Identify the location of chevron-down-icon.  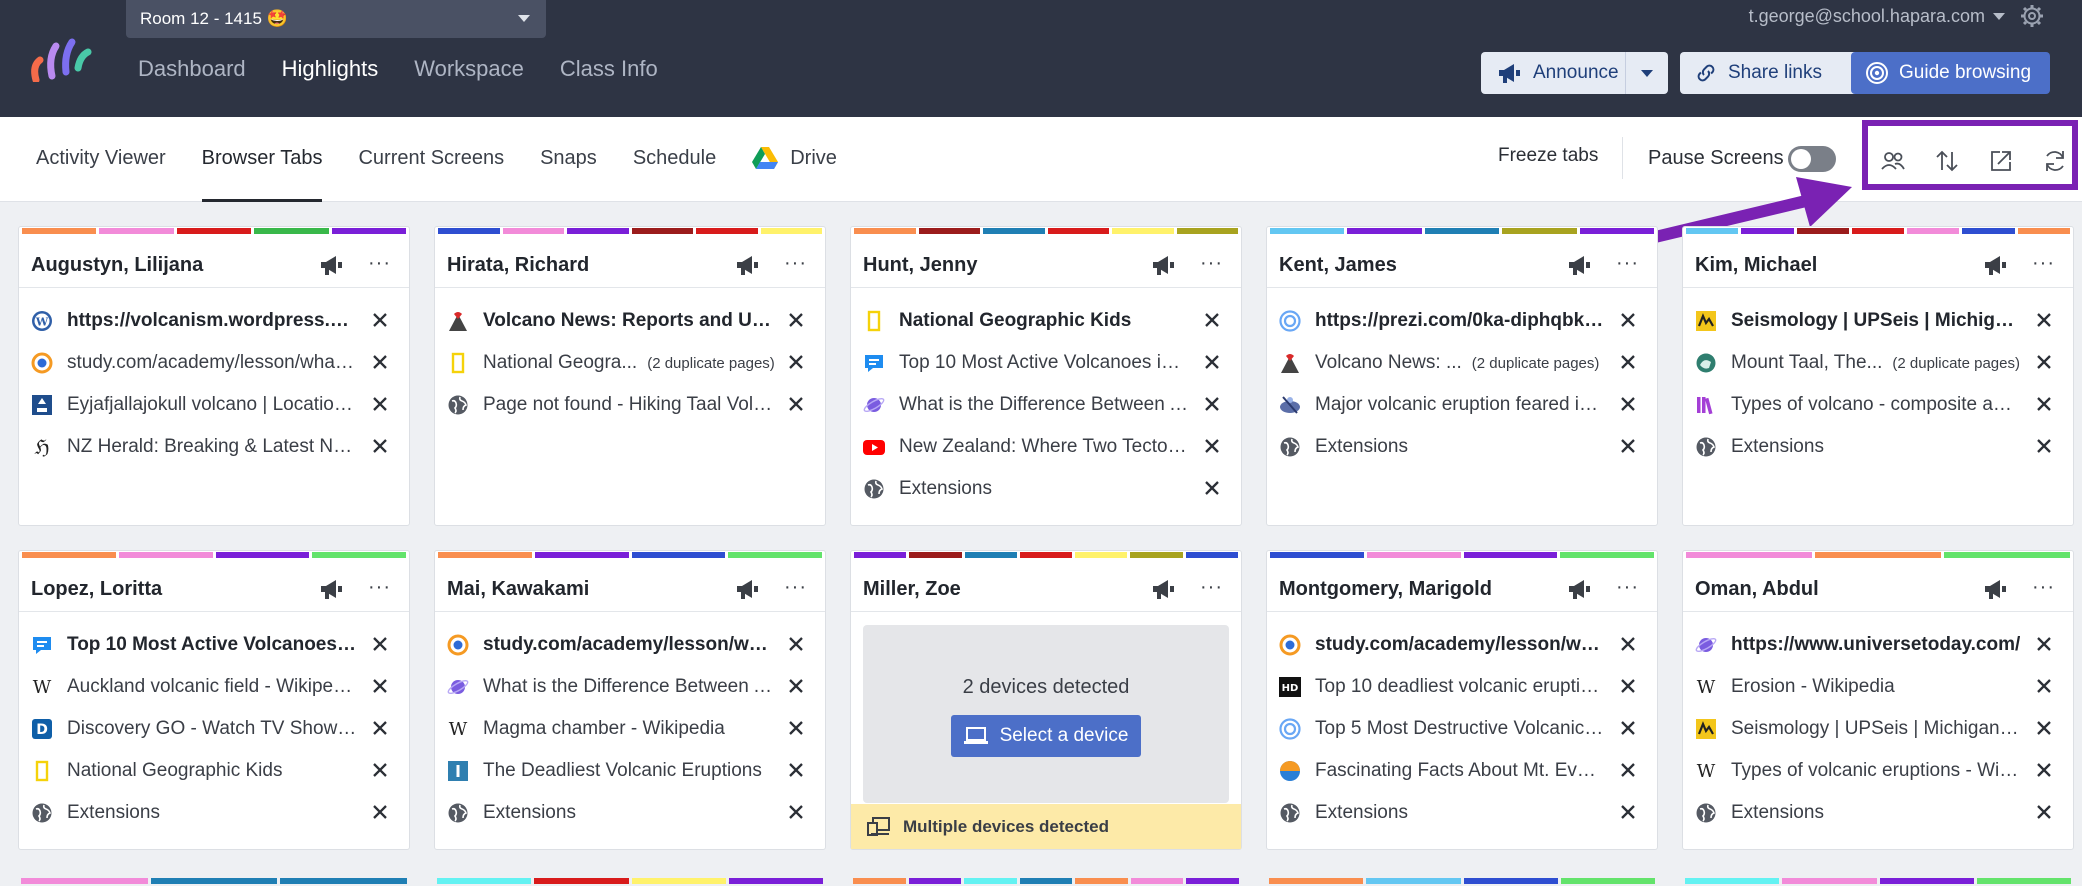
(1647, 73).